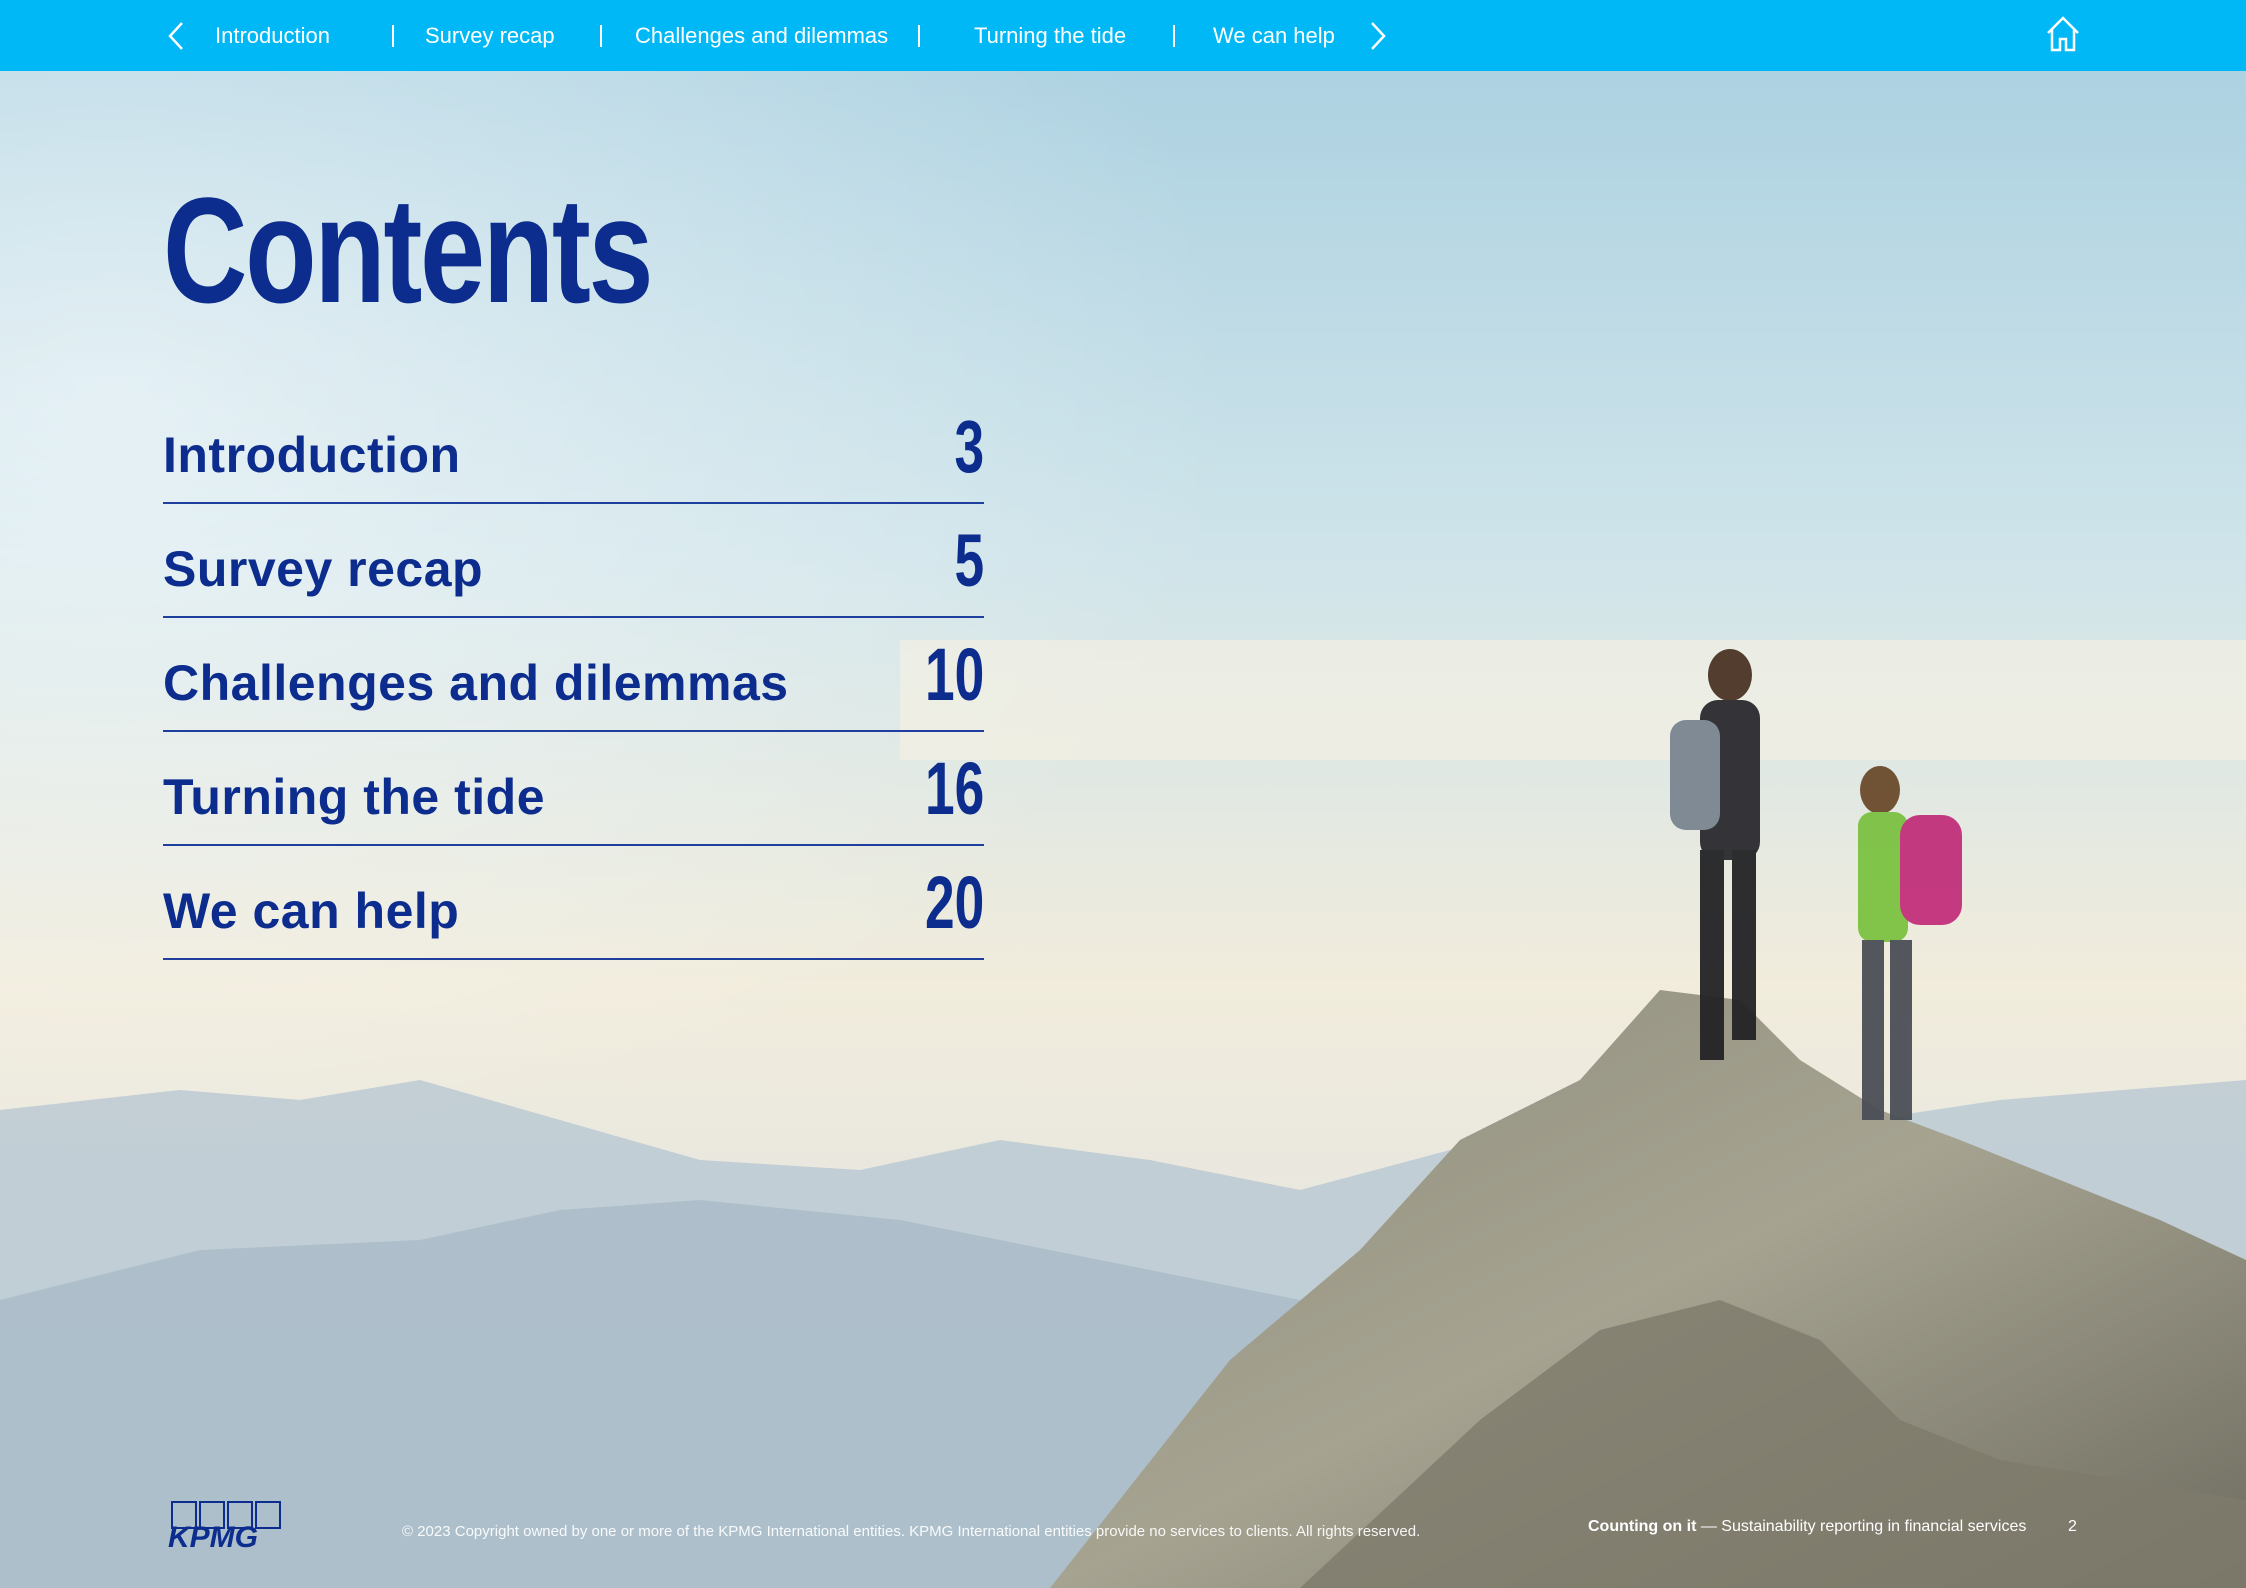 The height and width of the screenshot is (1588, 2246). What do you see at coordinates (573, 448) in the screenshot?
I see `toc-entry-introduction: Introduction 3` at bounding box center [573, 448].